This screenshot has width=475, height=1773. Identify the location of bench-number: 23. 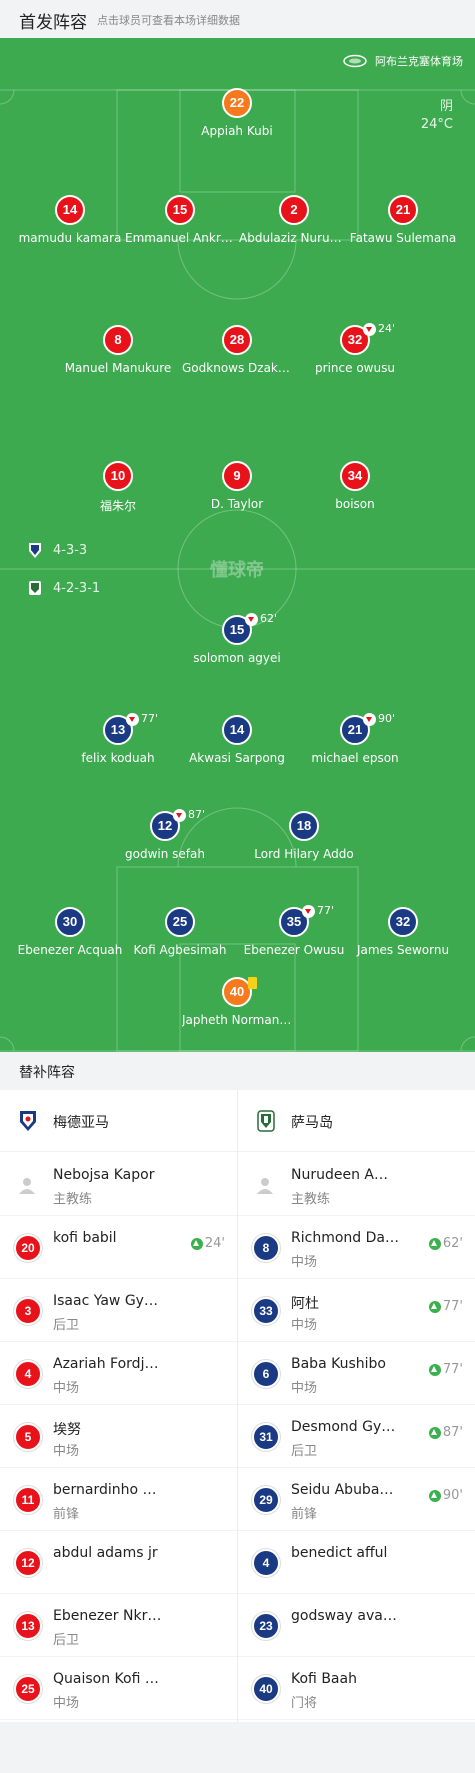
(266, 1626).